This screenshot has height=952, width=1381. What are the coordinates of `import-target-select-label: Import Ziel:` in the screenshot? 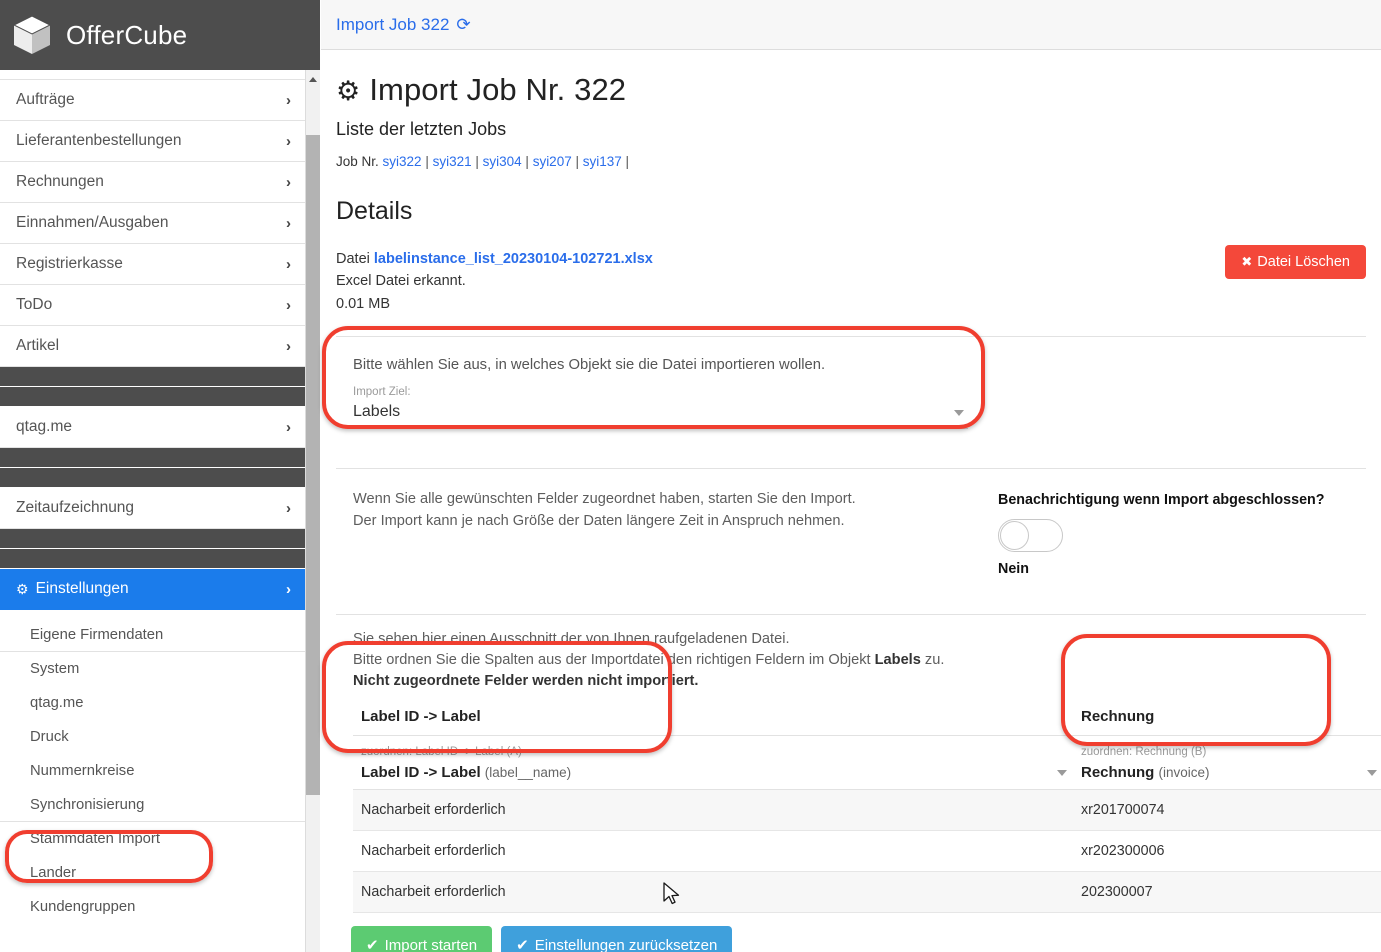 It's located at (382, 392).